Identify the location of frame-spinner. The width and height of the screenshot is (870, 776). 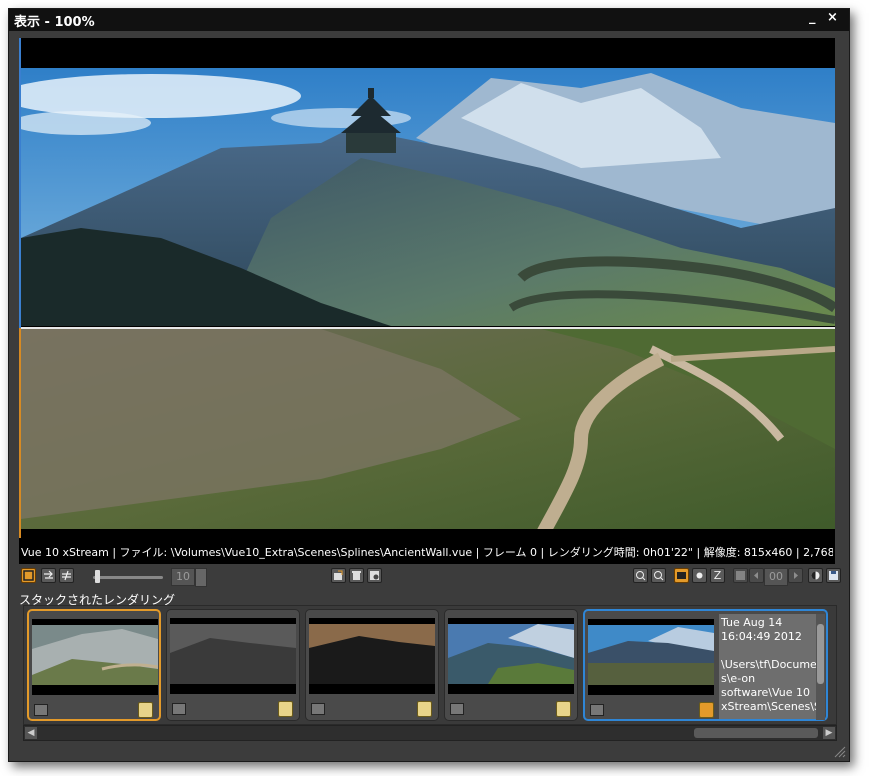
(201, 577).